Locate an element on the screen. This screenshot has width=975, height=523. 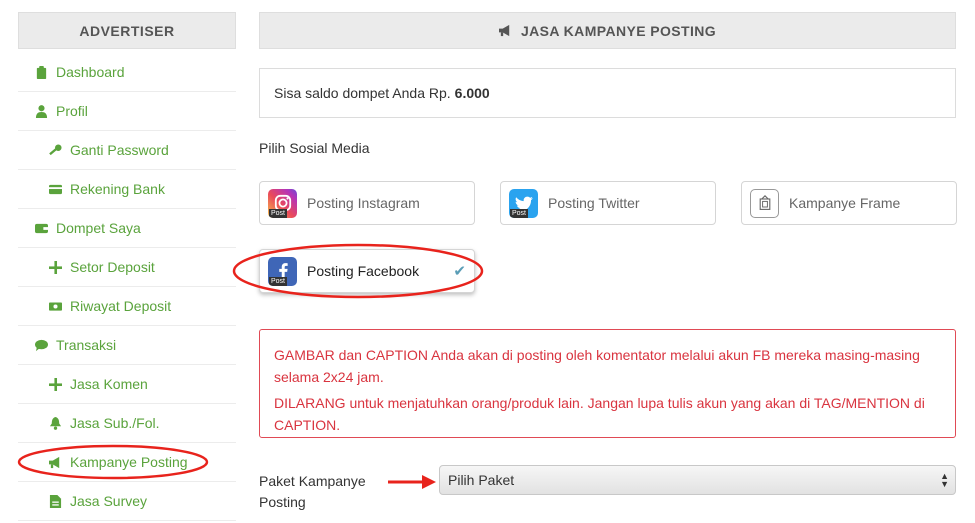
credit-card-icon is located at coordinates (55, 189).